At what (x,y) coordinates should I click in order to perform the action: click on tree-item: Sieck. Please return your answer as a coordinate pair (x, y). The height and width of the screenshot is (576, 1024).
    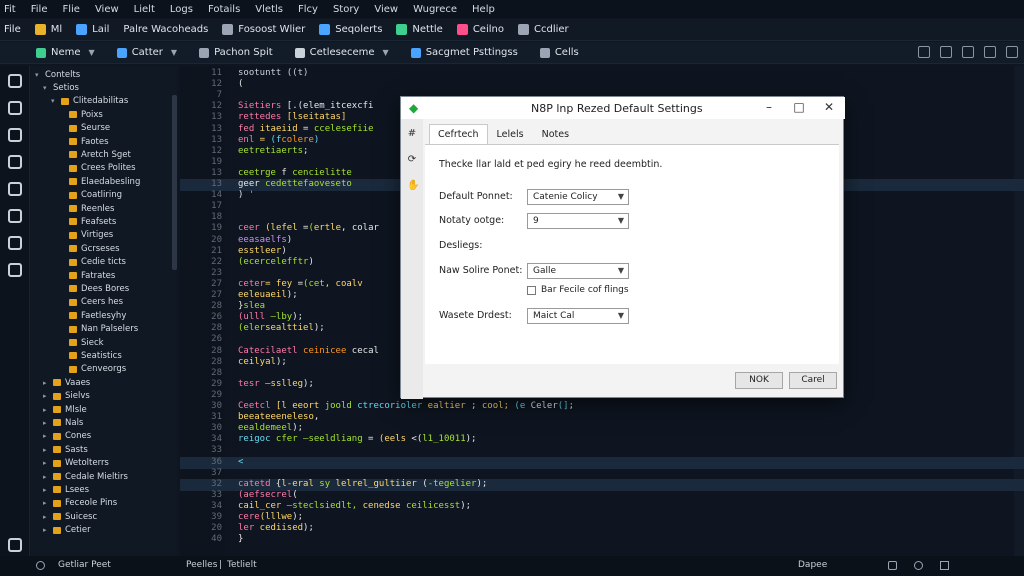
    Looking at the image, I should click on (81, 342).